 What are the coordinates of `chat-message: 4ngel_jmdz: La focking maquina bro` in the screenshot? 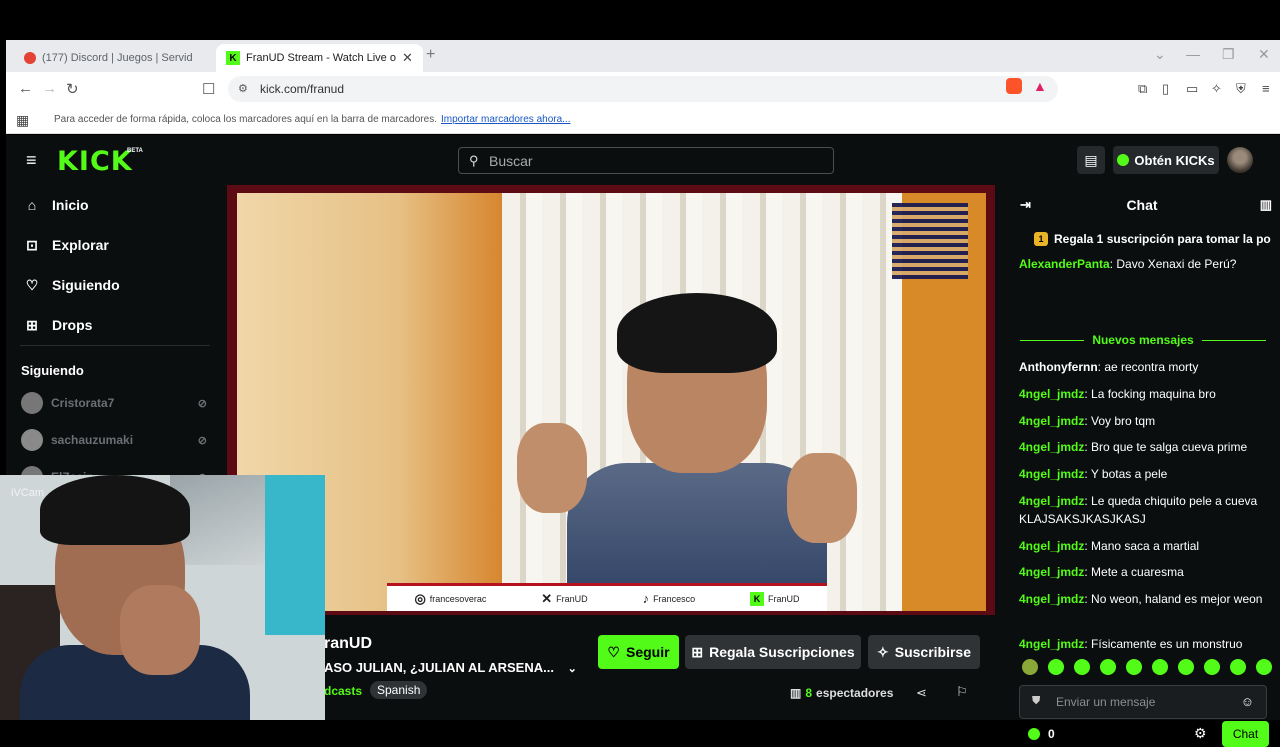 It's located at (1117, 394).